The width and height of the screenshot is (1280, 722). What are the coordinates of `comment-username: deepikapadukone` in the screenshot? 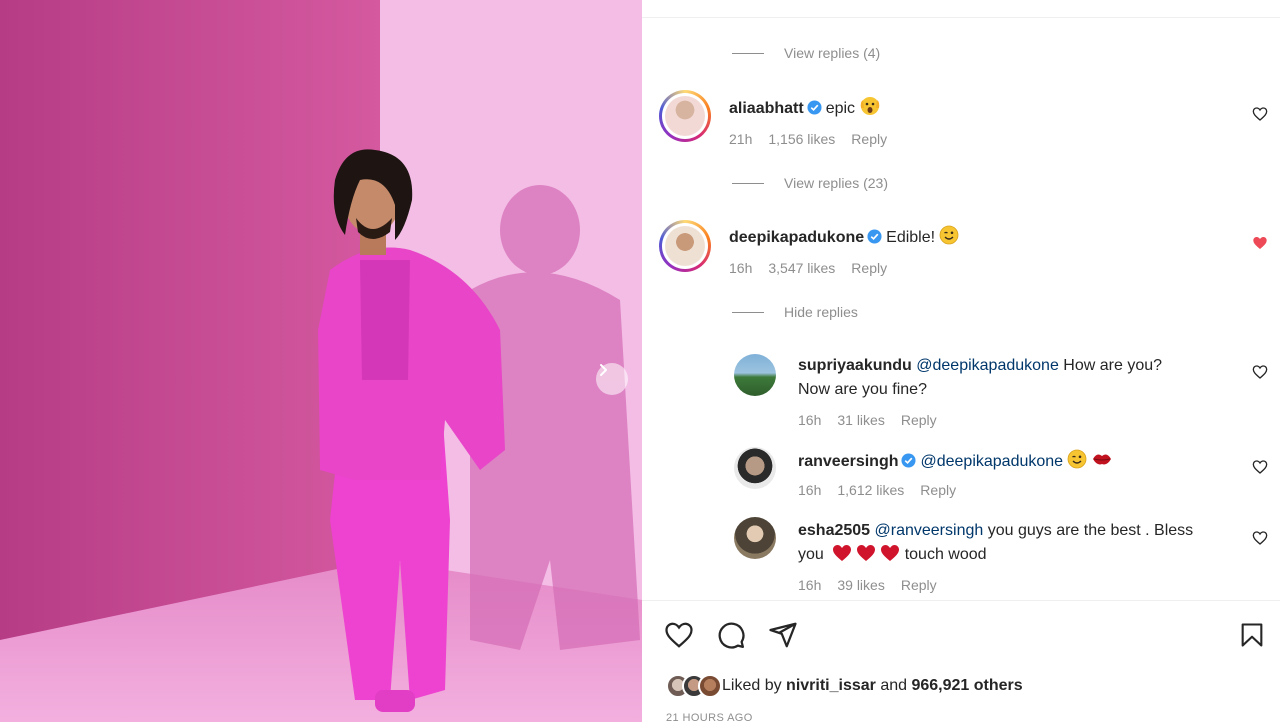 It's located at (796, 237).